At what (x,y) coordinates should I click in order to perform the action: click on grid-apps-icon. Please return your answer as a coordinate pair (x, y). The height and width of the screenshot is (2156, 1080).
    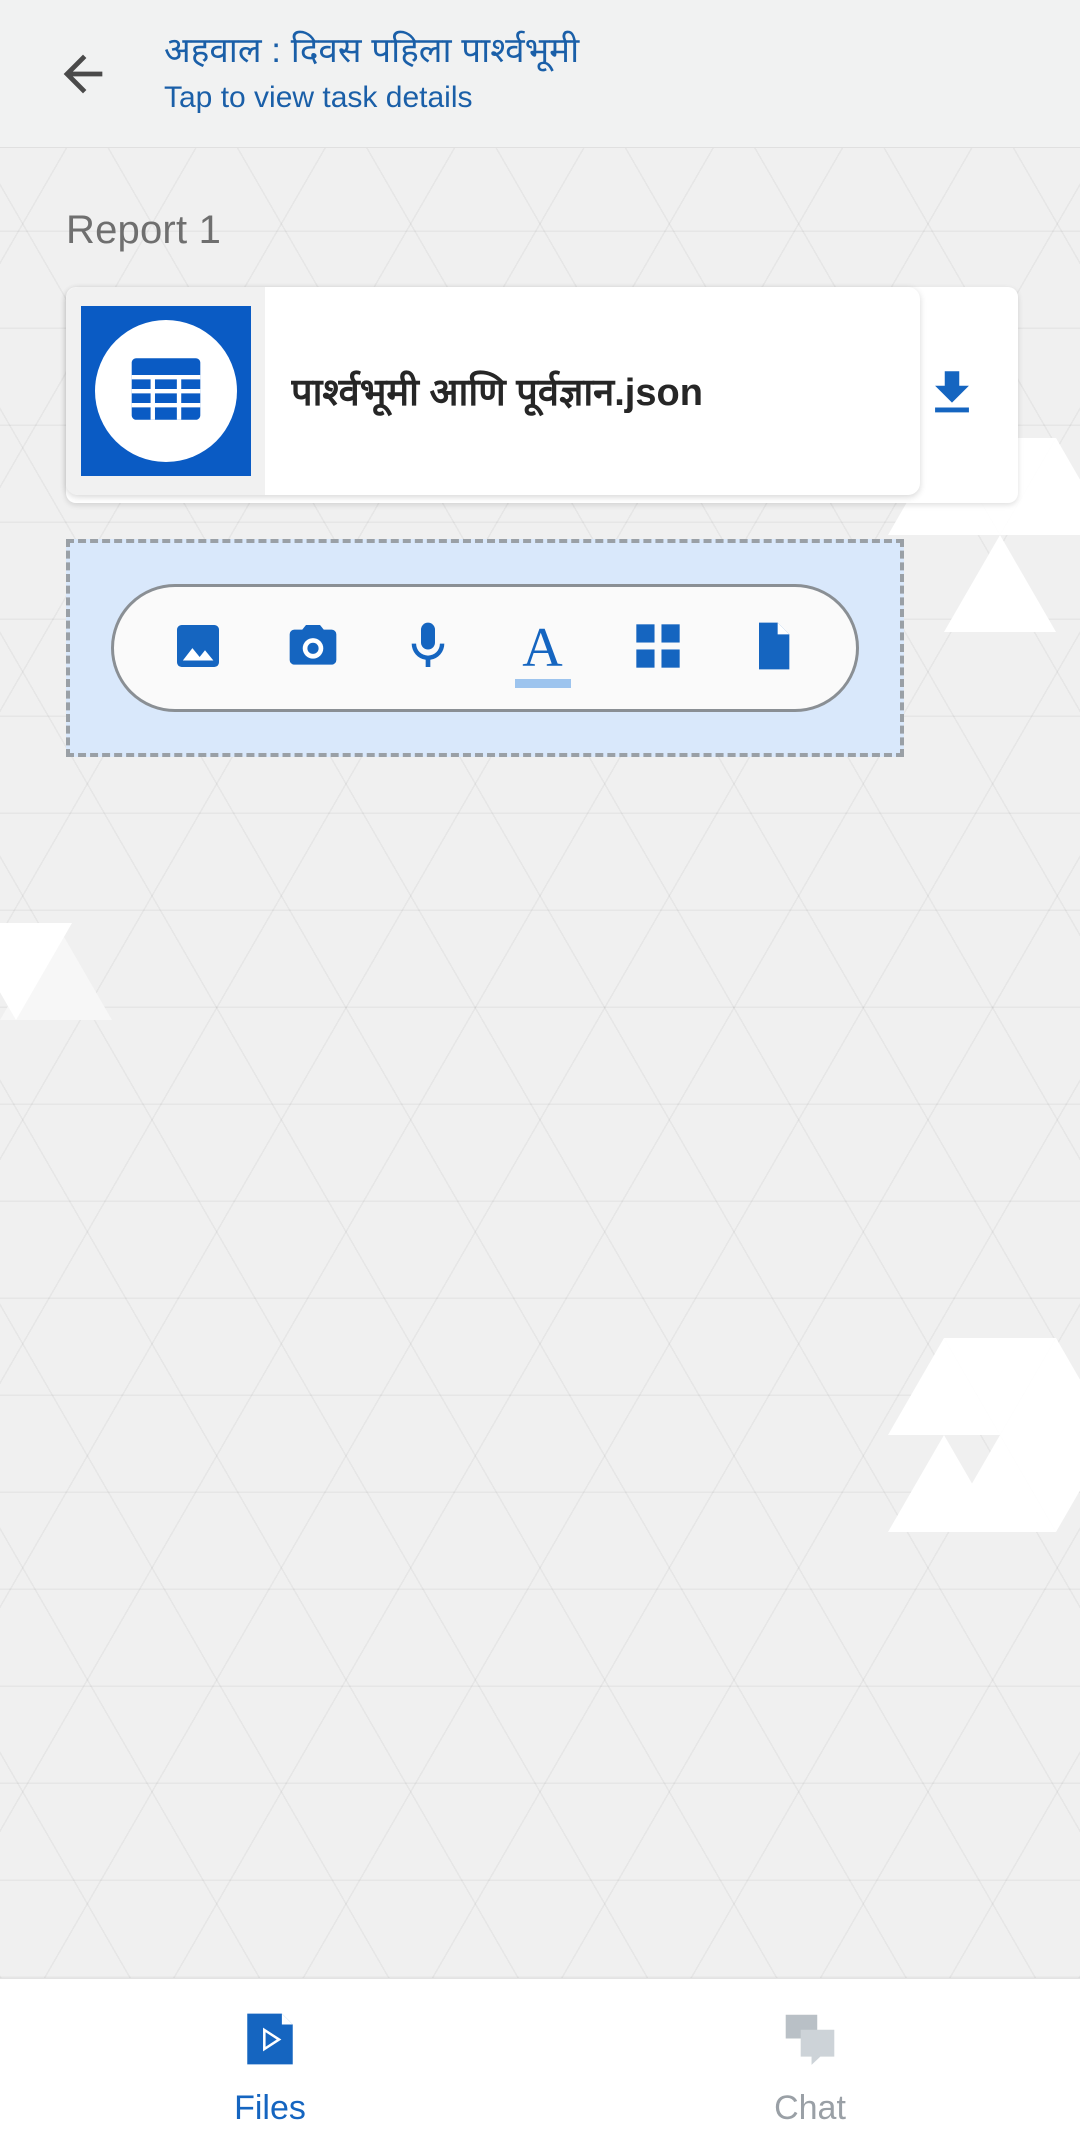
    Looking at the image, I should click on (658, 648).